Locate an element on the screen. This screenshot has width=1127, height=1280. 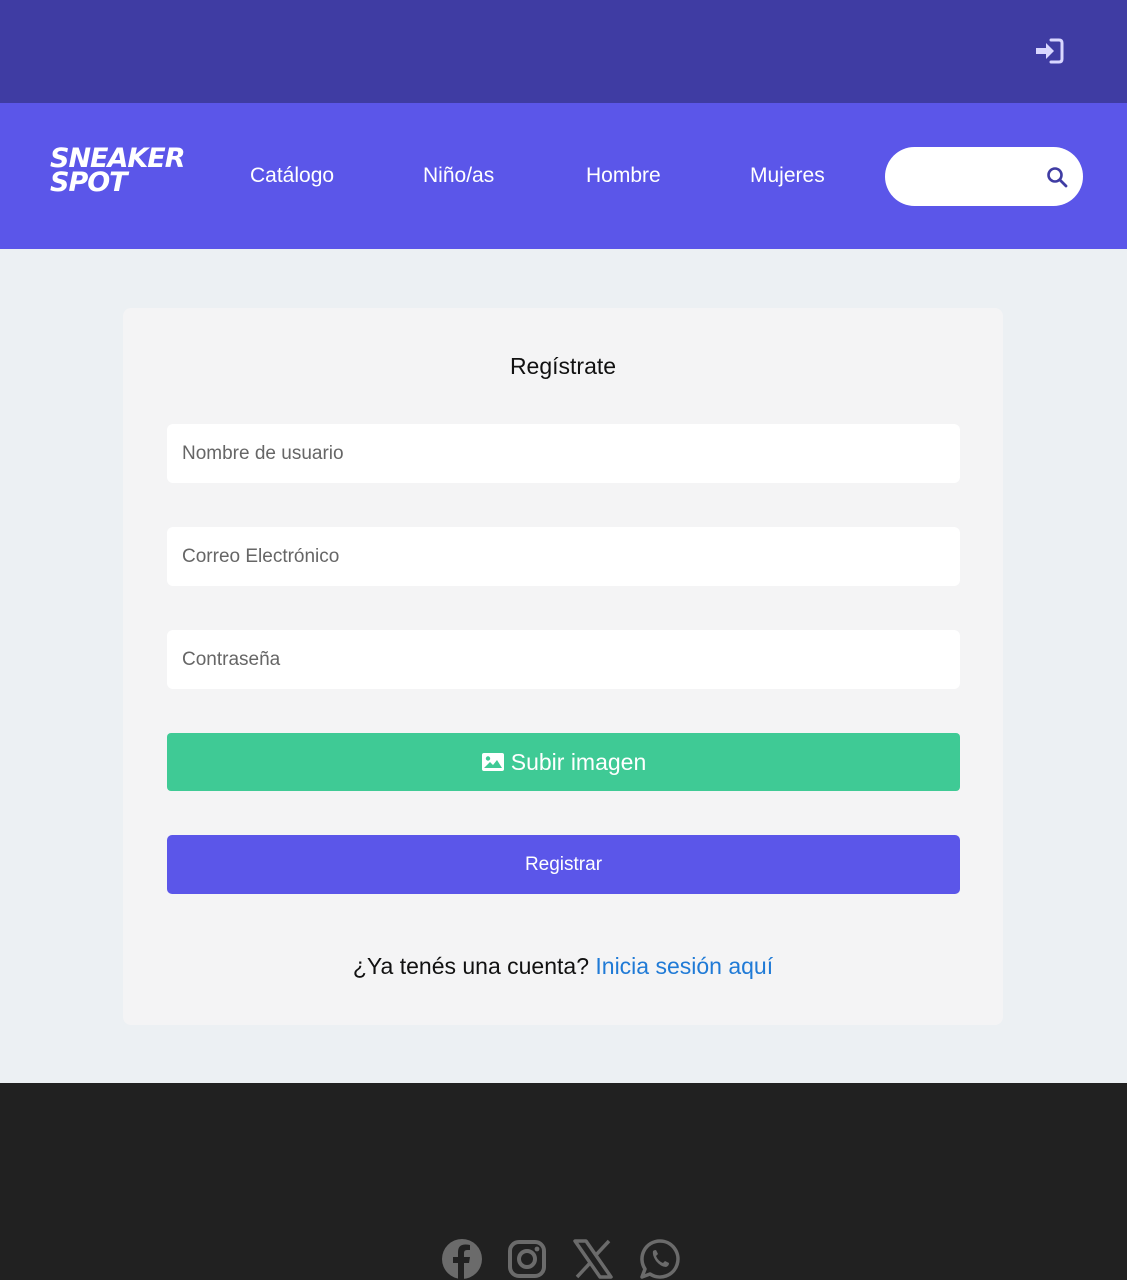
search-box is located at coordinates (984, 176).